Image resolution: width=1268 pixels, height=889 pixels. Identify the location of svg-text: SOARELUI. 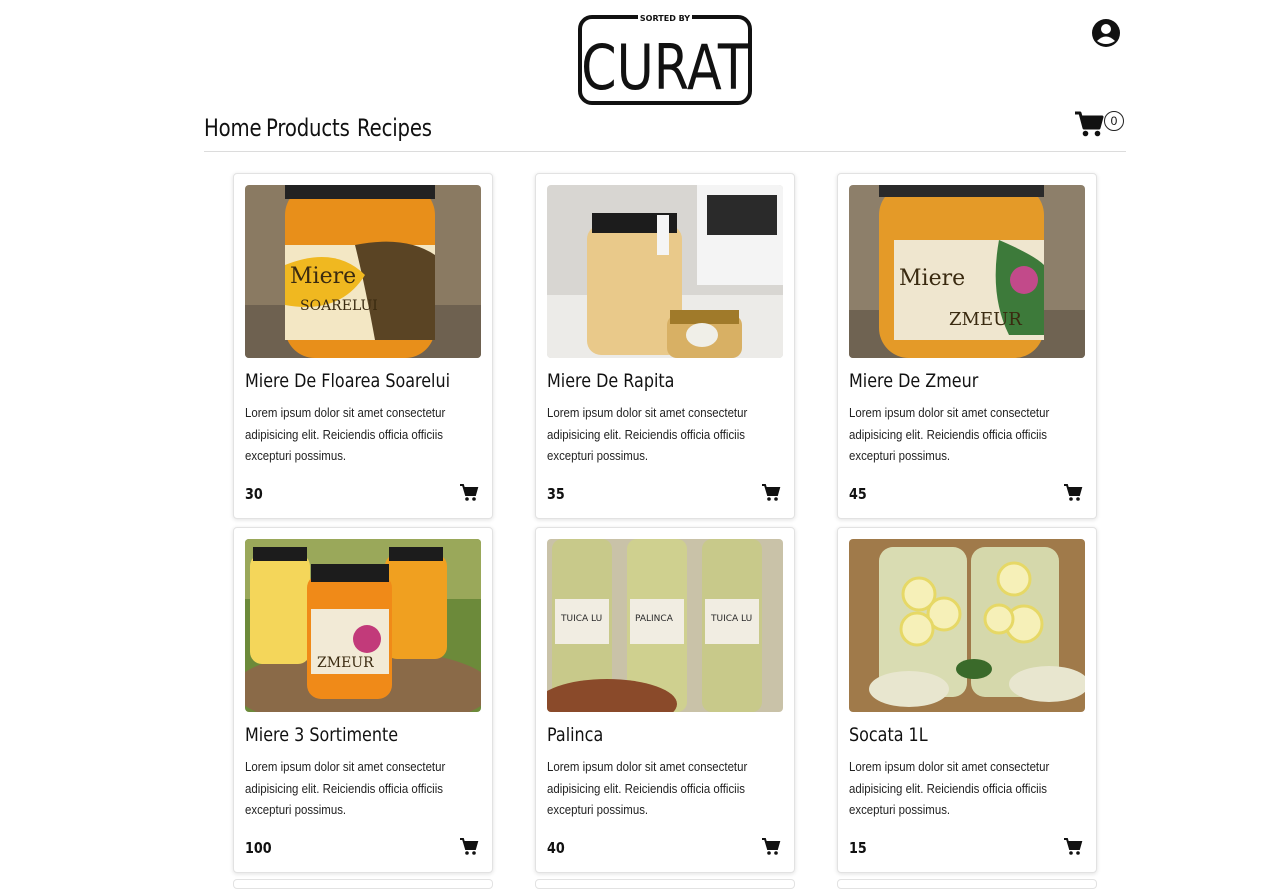
(339, 306).